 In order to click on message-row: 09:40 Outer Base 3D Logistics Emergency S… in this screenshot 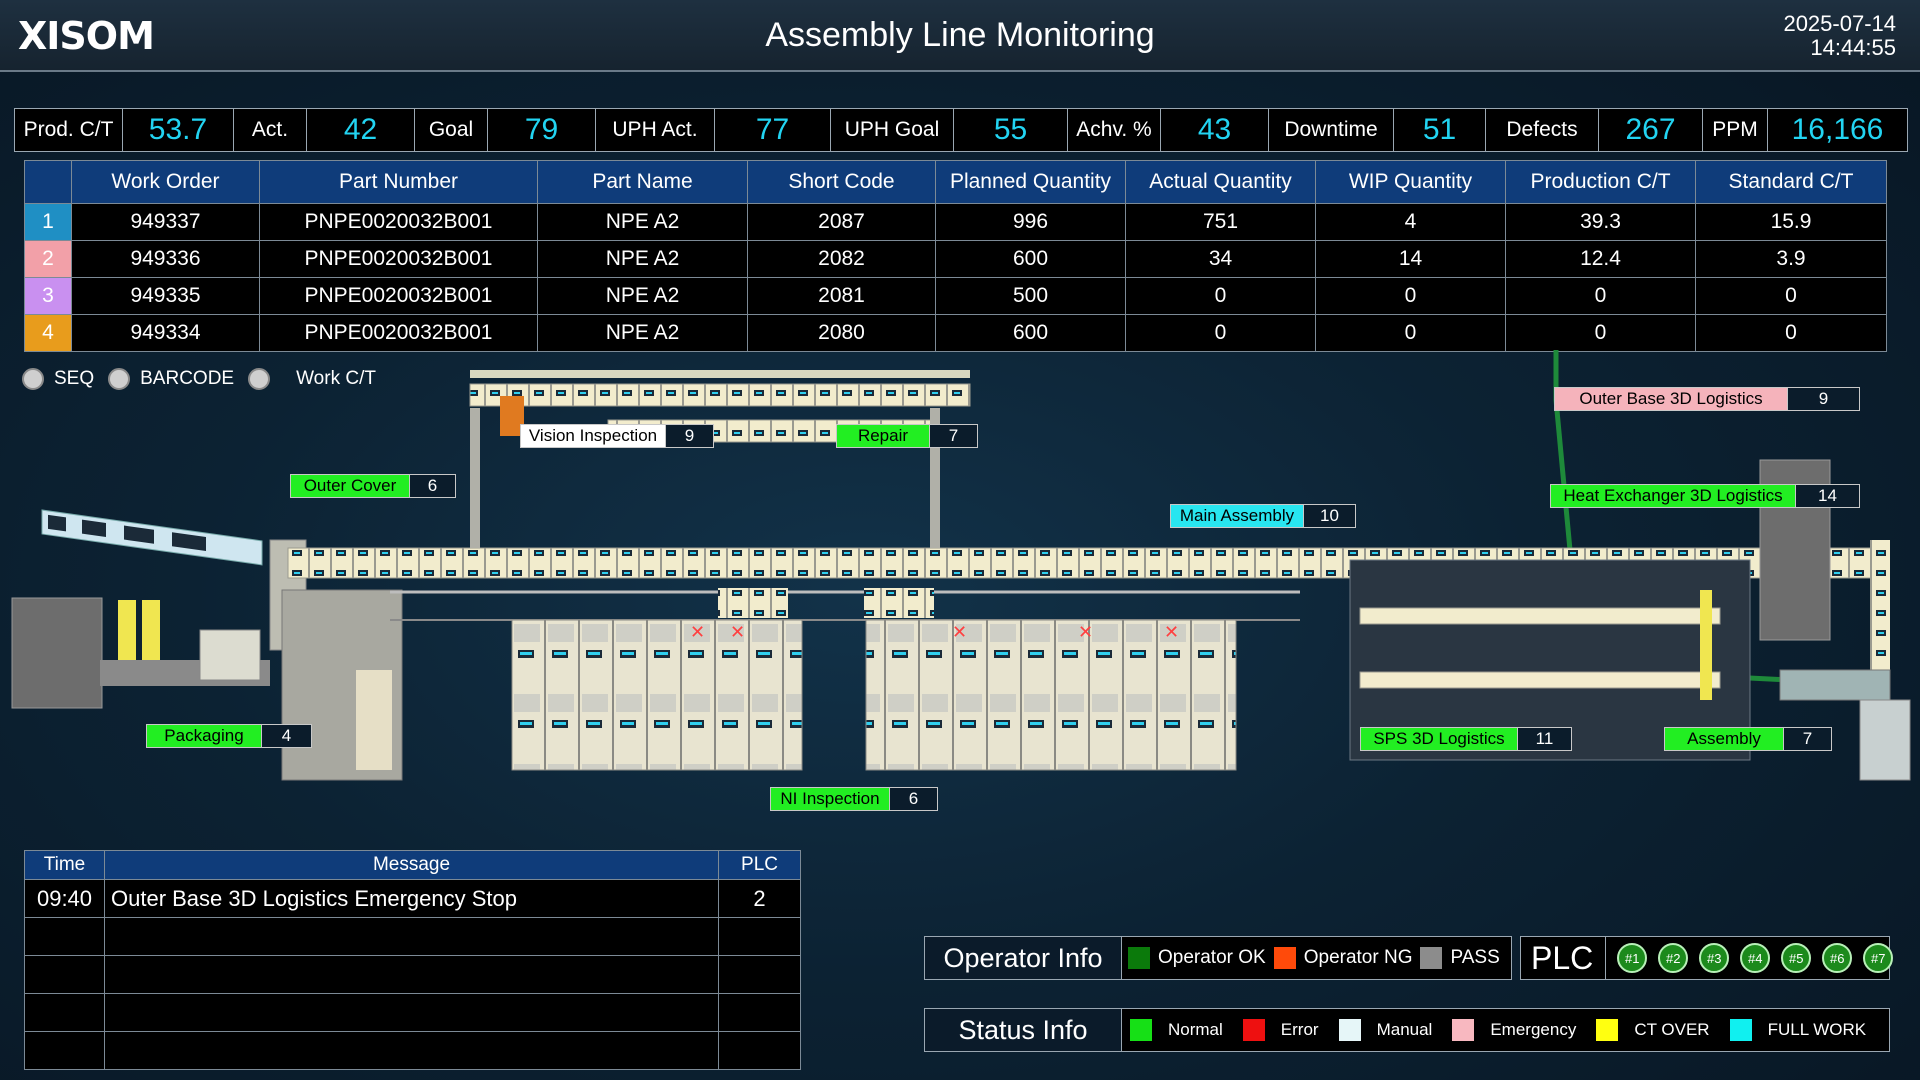, I will do `click(412, 898)`.